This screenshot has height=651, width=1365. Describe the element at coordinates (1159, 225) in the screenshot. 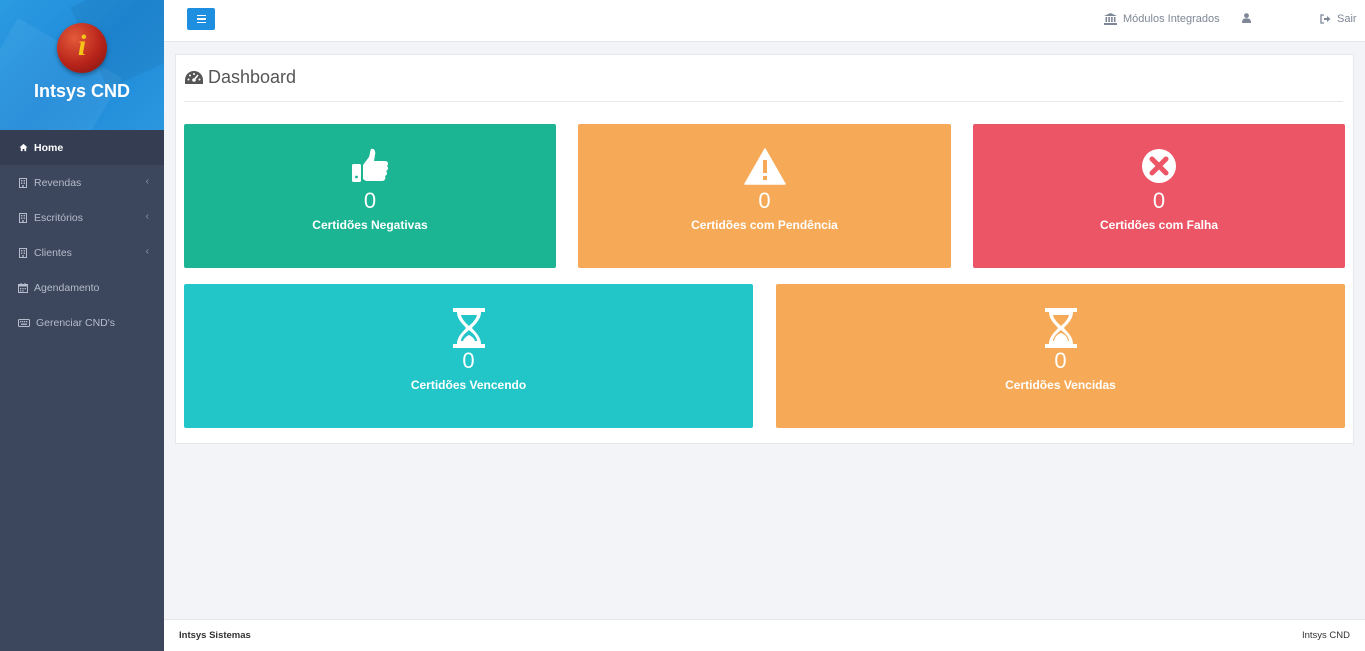

I see `card-label: Certidões com Falha` at that location.